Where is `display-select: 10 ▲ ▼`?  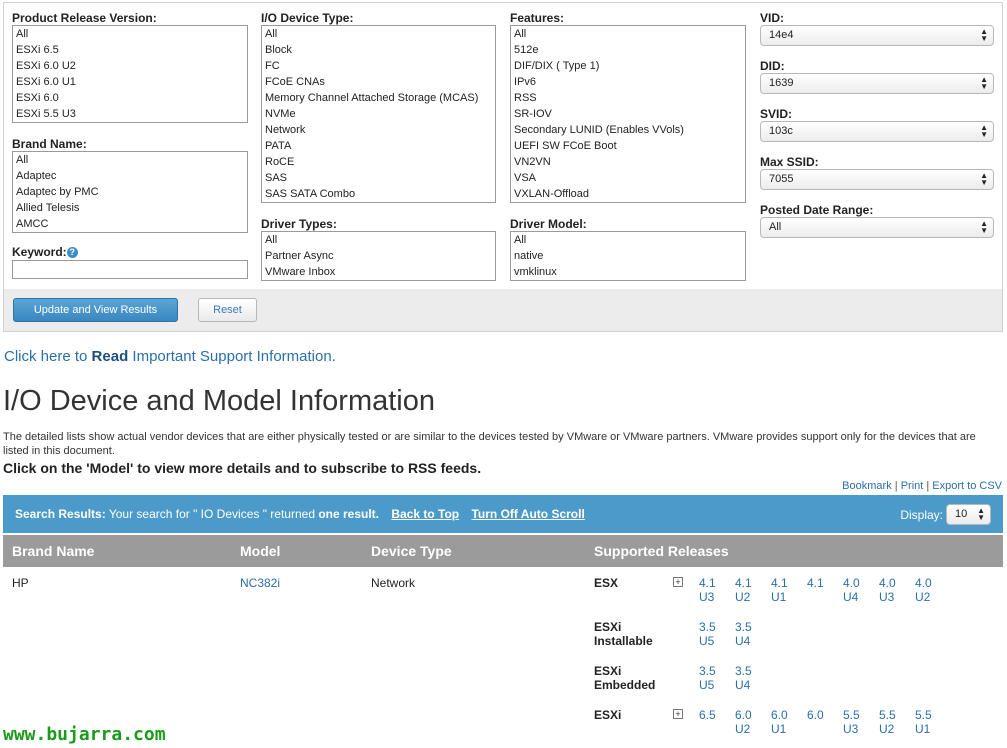
display-select: 10 ▲ ▼ is located at coordinates (968, 514).